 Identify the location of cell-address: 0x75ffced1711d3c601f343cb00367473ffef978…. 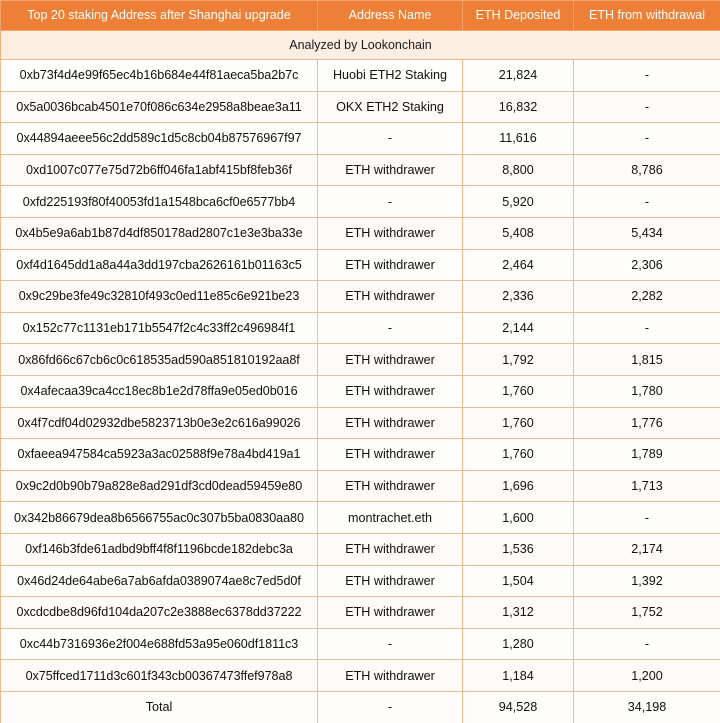
(159, 675).